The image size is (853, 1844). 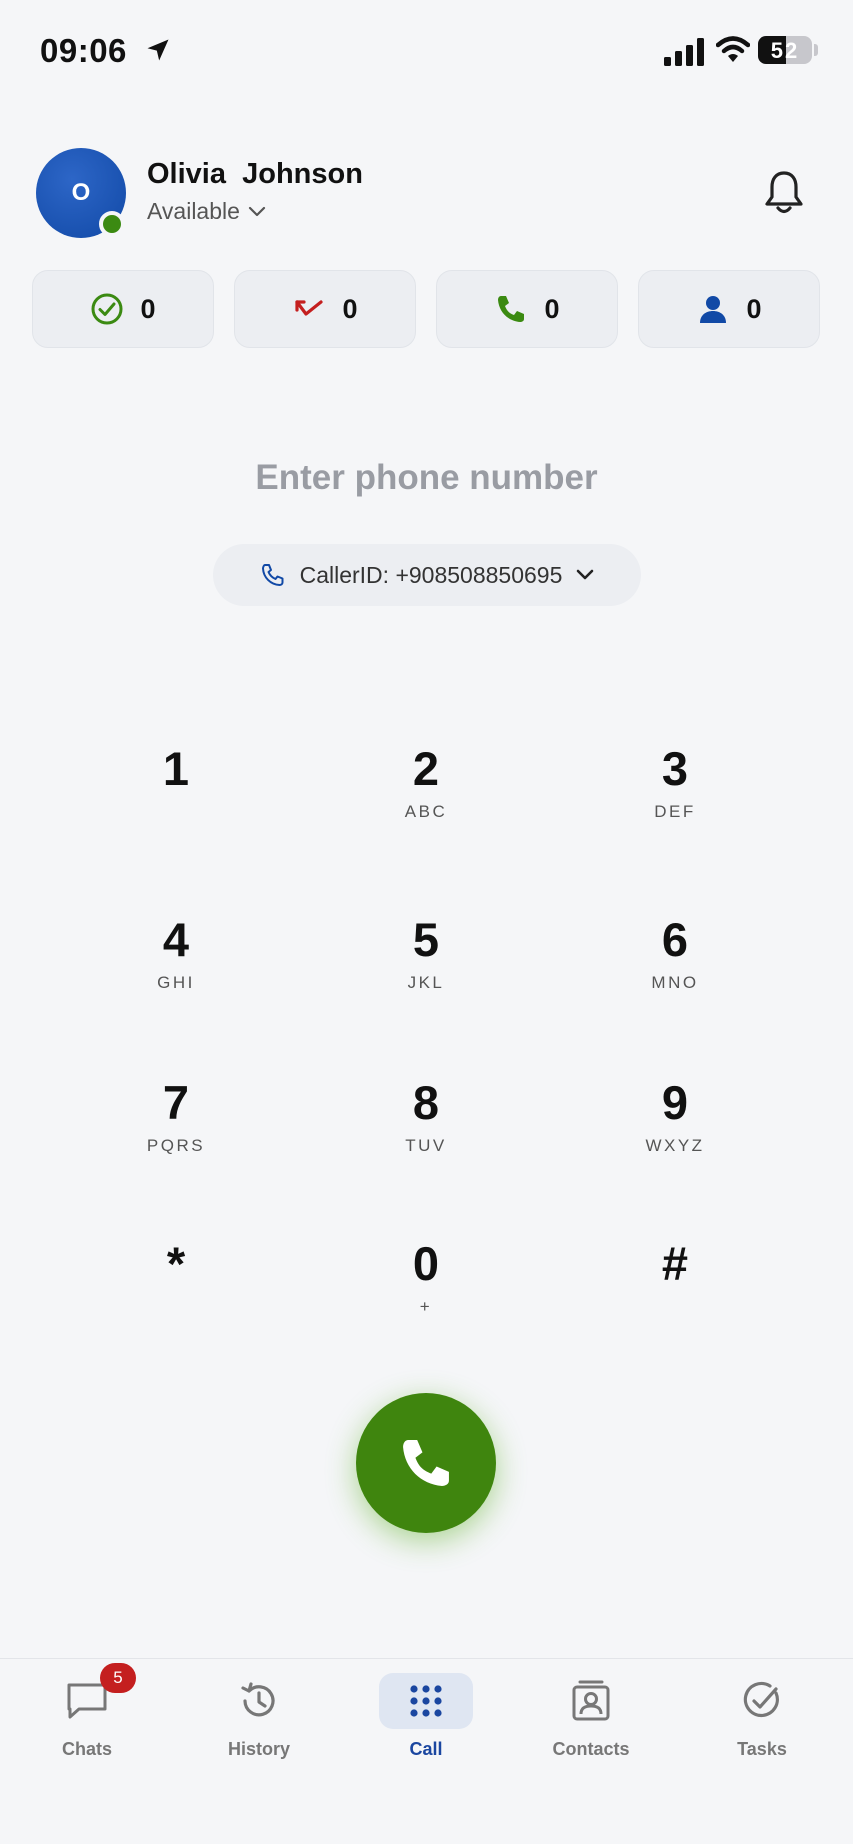 What do you see at coordinates (426, 478) in the screenshot?
I see `phone-number-input: Enter phone number` at bounding box center [426, 478].